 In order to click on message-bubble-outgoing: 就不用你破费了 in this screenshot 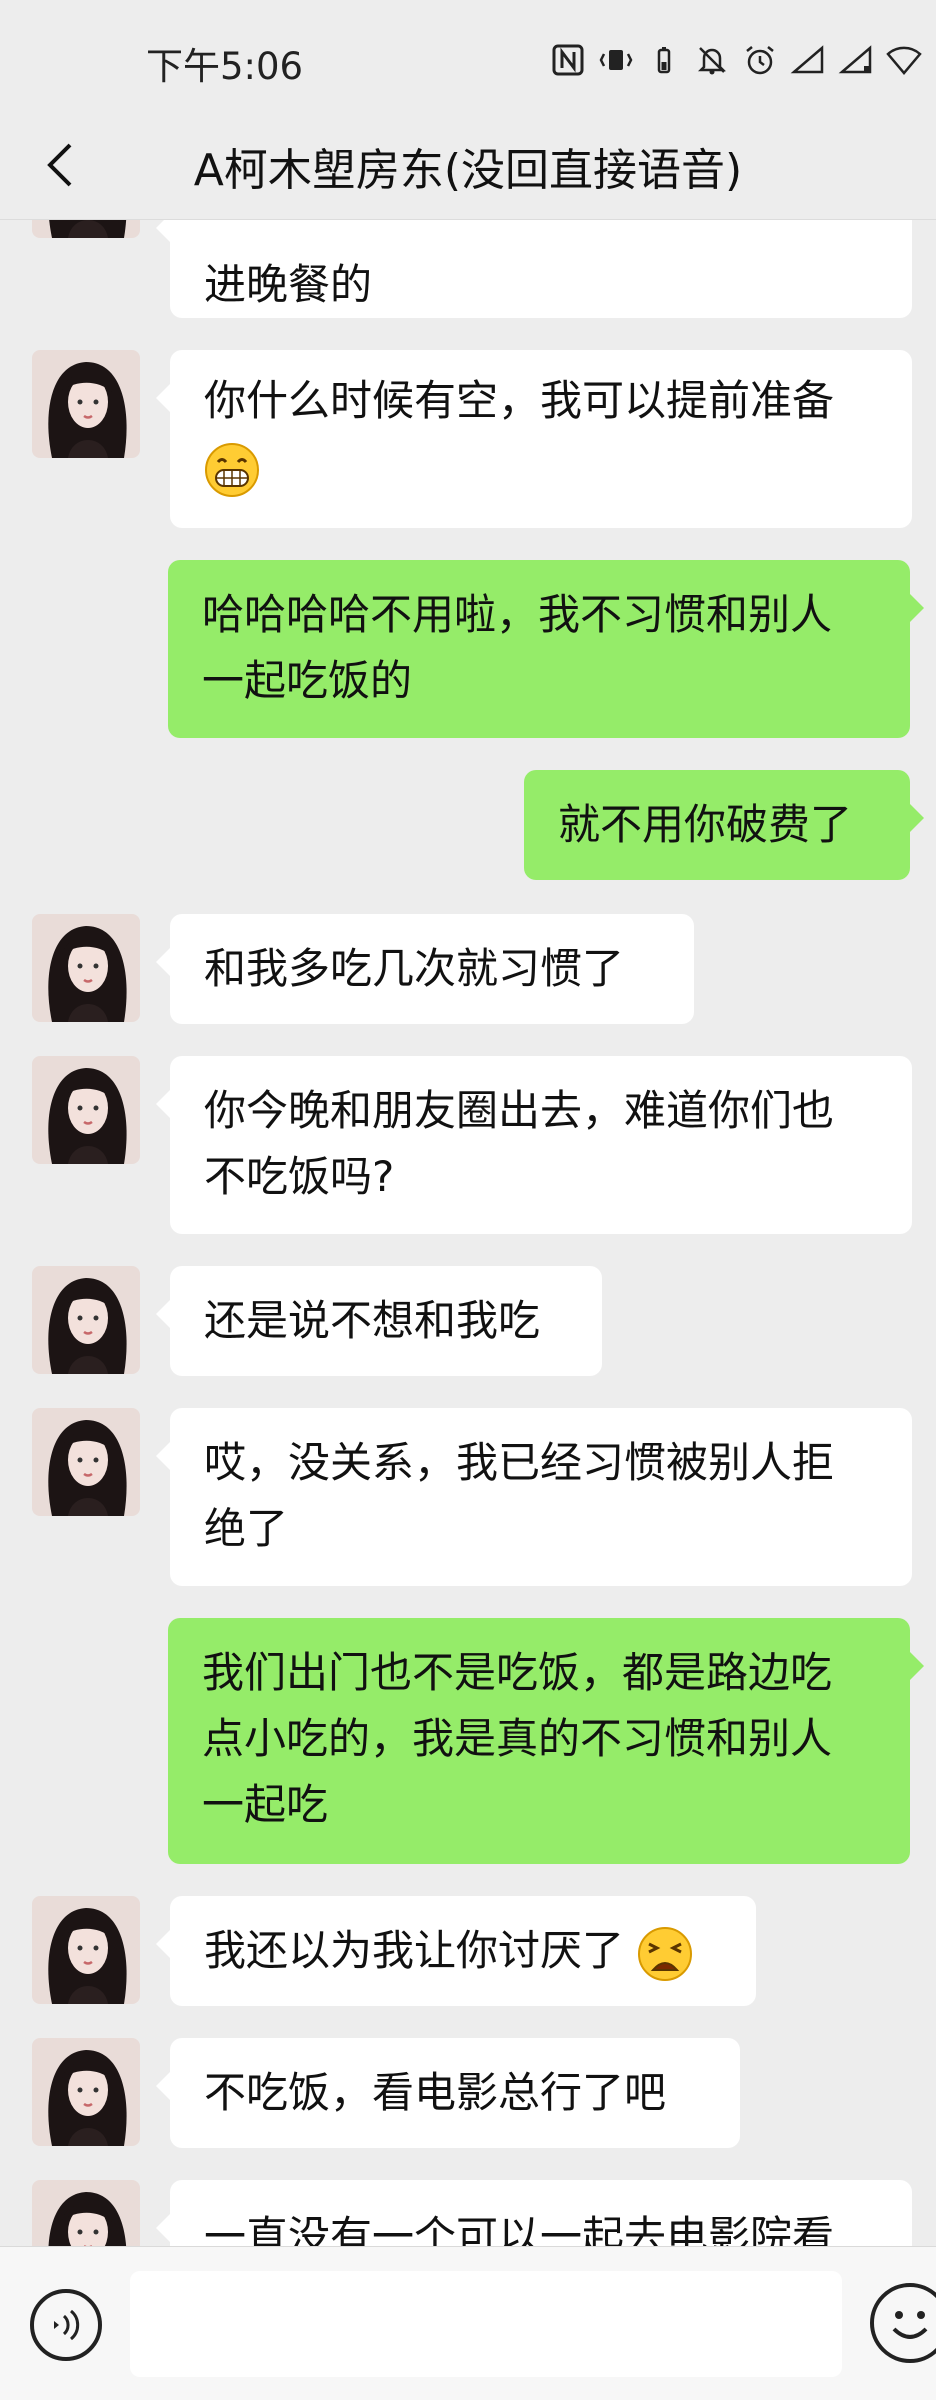, I will do `click(724, 825)`.